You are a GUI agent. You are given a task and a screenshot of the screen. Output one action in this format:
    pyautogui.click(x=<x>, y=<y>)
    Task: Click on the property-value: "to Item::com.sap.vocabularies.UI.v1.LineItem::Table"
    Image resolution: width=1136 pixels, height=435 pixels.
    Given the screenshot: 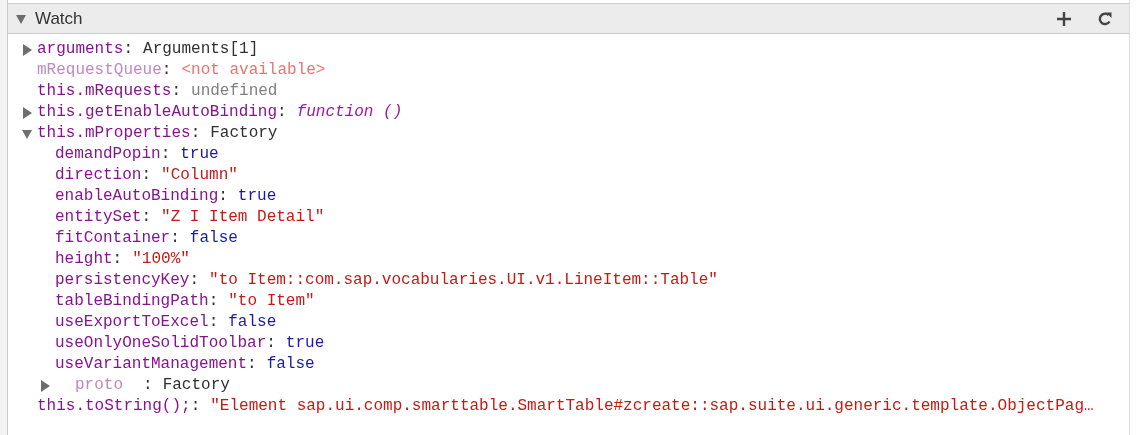 What is the action you would take?
    pyautogui.click(x=463, y=280)
    